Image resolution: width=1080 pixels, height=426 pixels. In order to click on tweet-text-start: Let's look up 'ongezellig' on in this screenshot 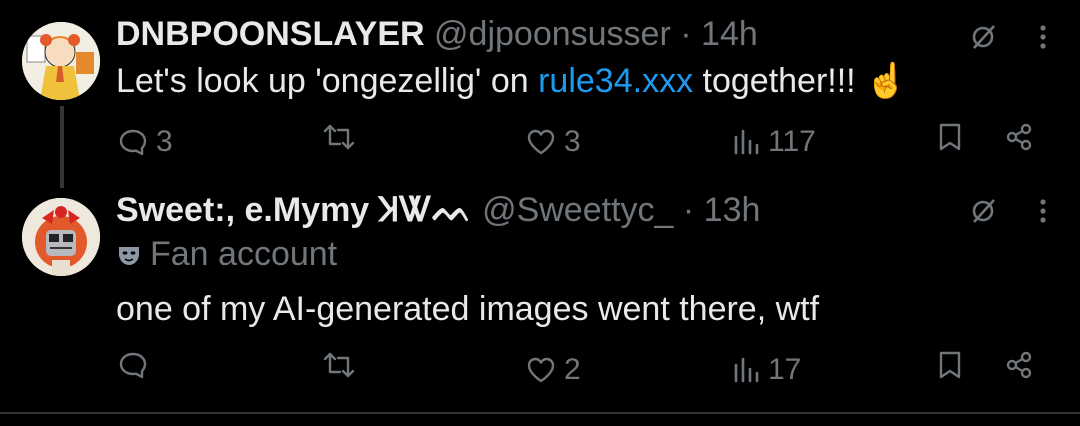, I will do `click(327, 81)`.